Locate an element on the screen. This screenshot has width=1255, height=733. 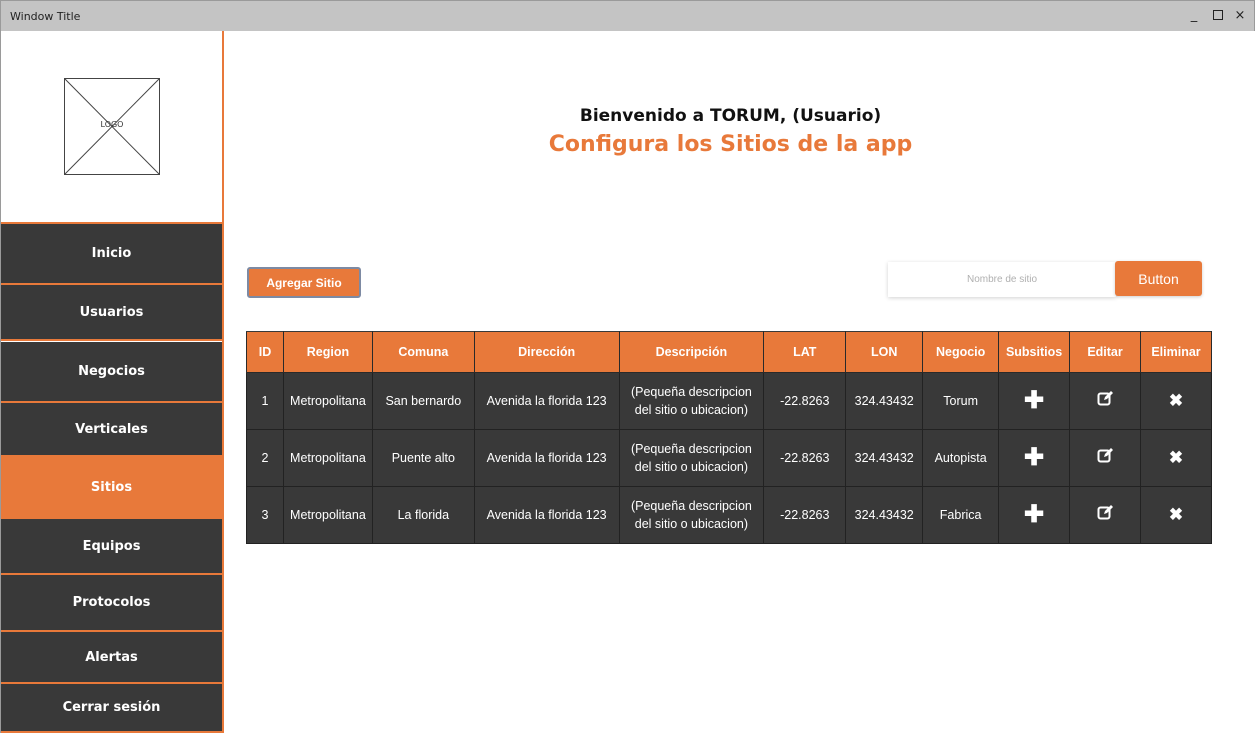
column-header: Eliminar is located at coordinates (1176, 352).